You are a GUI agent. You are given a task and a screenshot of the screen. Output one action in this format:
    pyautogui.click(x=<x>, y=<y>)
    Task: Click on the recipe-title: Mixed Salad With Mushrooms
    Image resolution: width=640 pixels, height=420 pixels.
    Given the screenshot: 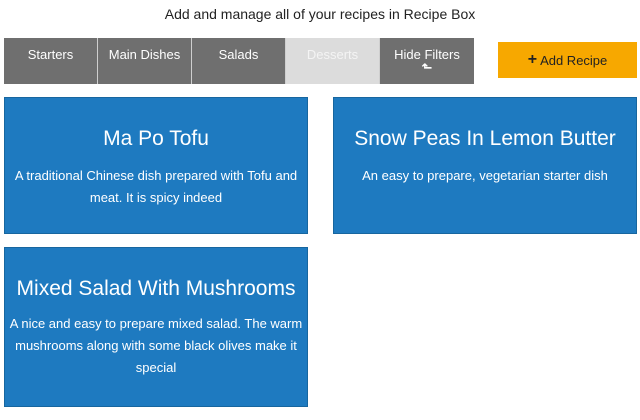 What is the action you would take?
    pyautogui.click(x=156, y=288)
    